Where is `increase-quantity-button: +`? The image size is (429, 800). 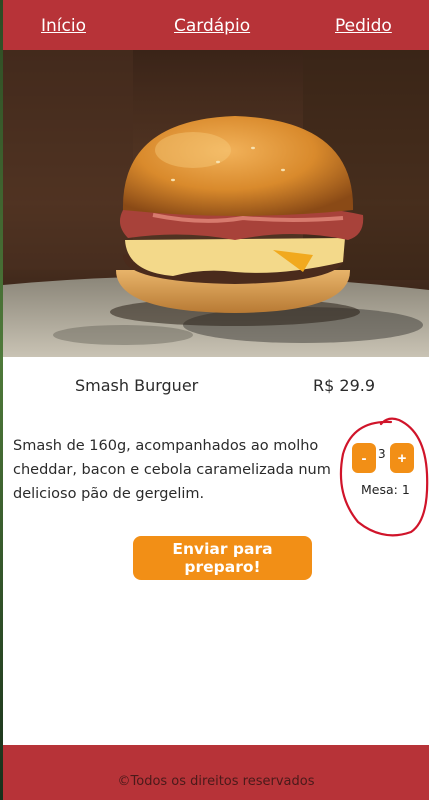 increase-quantity-button: + is located at coordinates (402, 458).